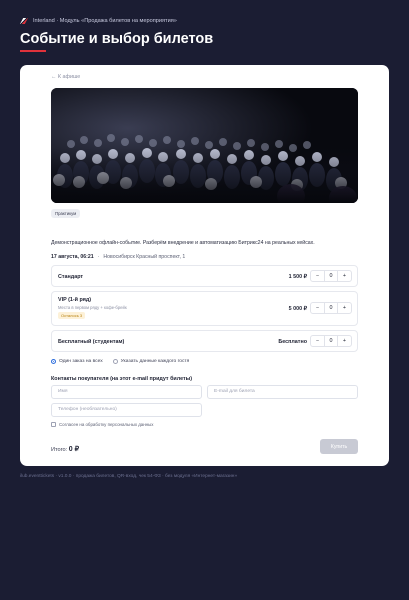 The width and height of the screenshot is (409, 600). What do you see at coordinates (297, 309) in the screenshot?
I see `ticket-price: 5 000 ₽` at bounding box center [297, 309].